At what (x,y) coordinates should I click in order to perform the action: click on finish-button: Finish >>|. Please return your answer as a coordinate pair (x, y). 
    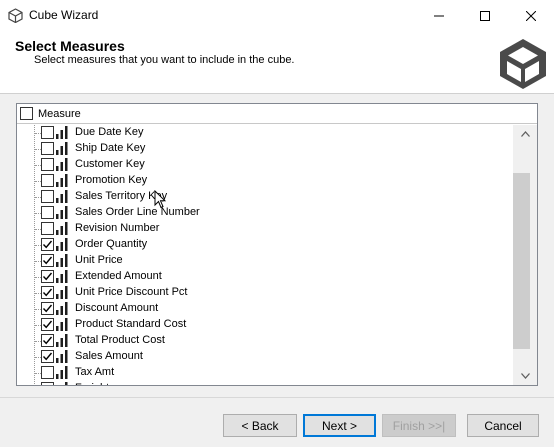
    Looking at the image, I should click on (419, 425).